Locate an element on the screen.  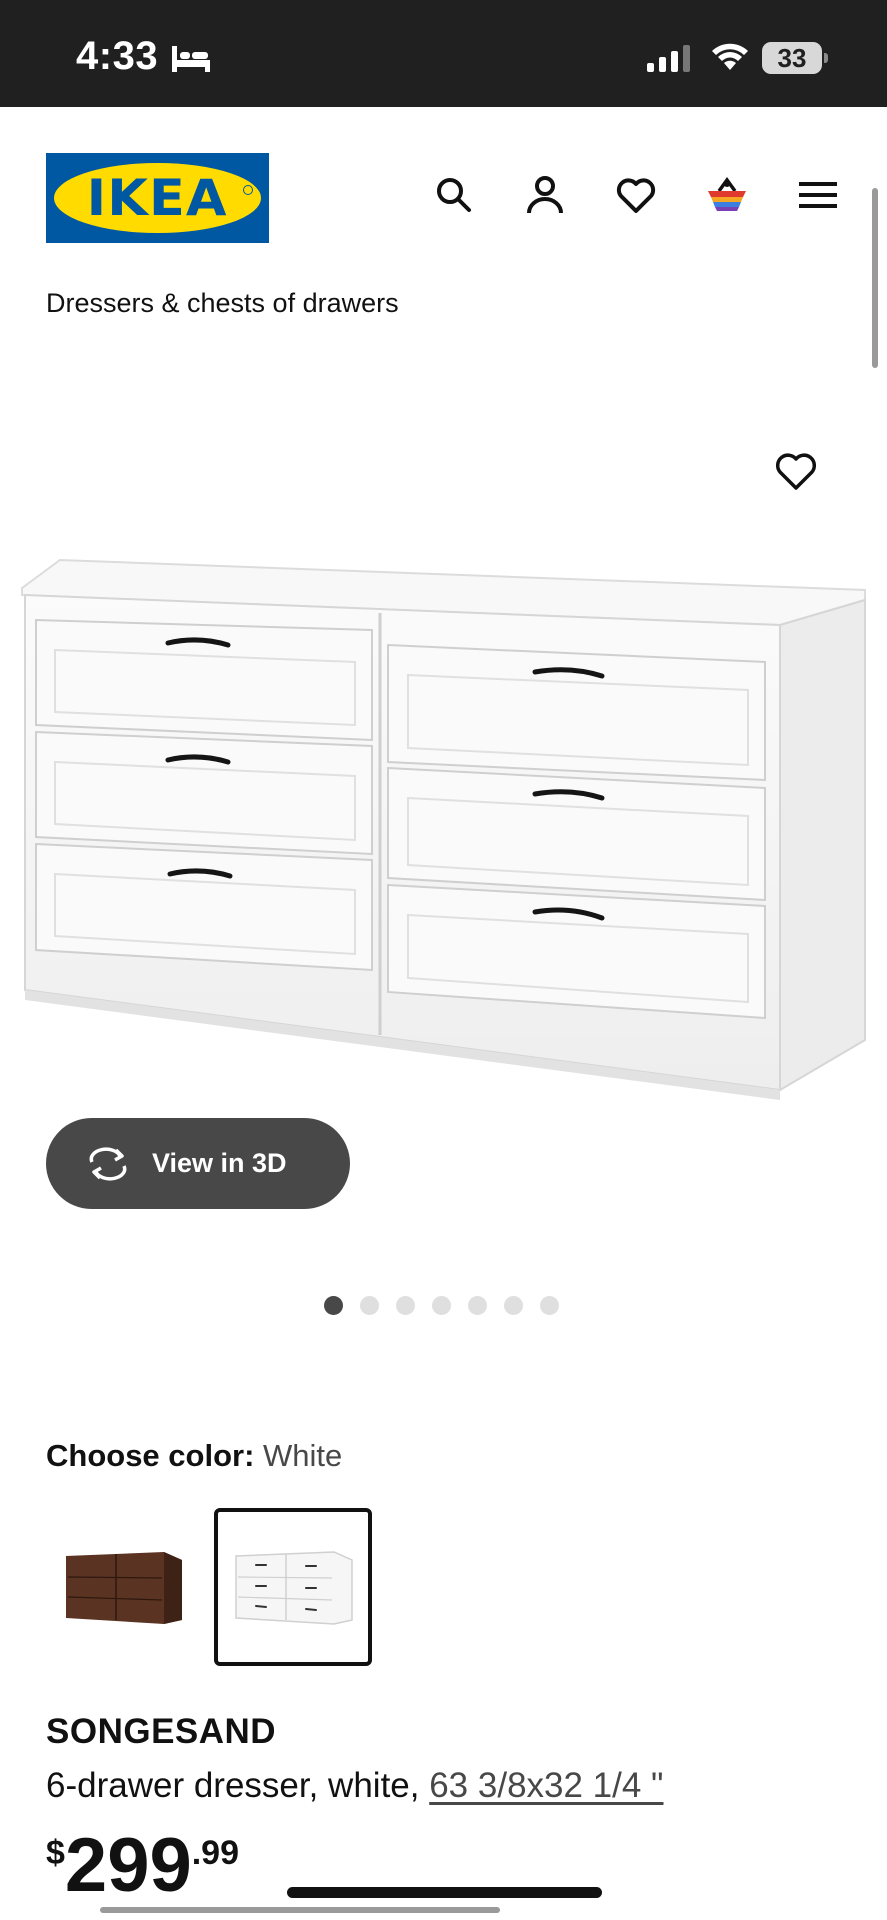
product-price: $299.99 is located at coordinates (142, 1866).